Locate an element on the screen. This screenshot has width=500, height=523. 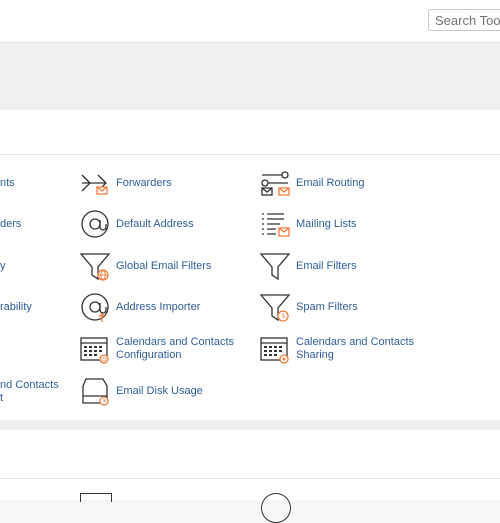
left-tool-label-fragment: rability is located at coordinates (16, 307).